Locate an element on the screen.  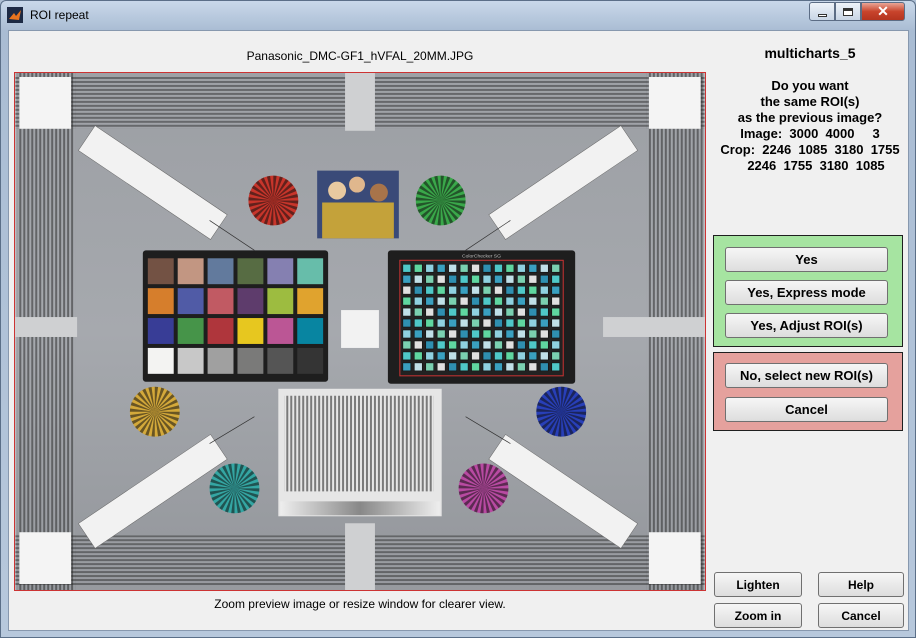
title-bar: ROI repeat ✕ is located at coordinates (458, 15).